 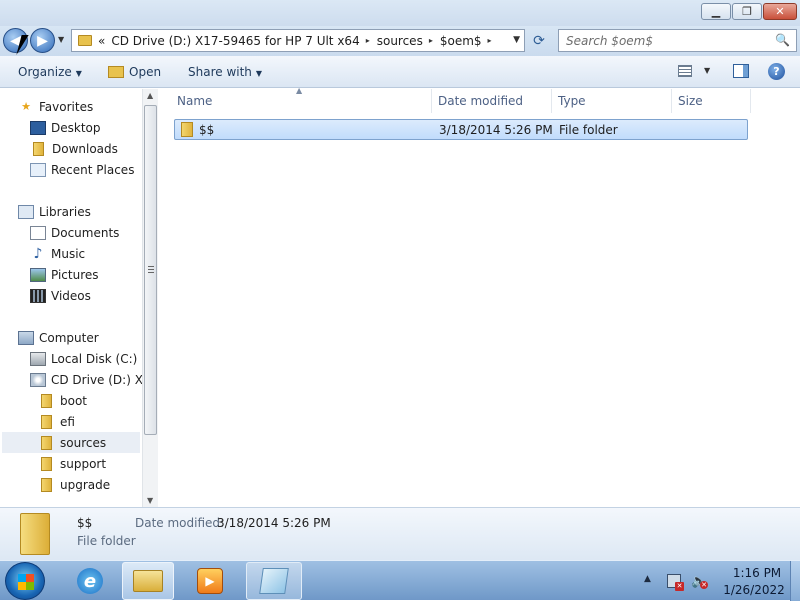 I want to click on recent-pages-dropdown-icon: ▼, so click(x=61, y=39).